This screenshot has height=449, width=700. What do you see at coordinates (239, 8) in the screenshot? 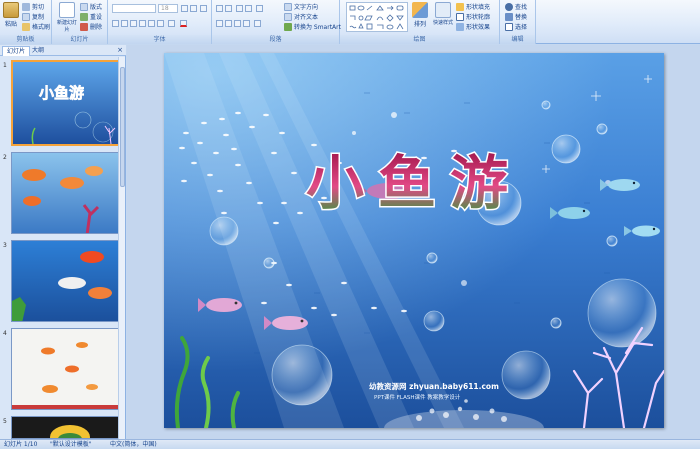
I see `decrease-indent-icon` at bounding box center [239, 8].